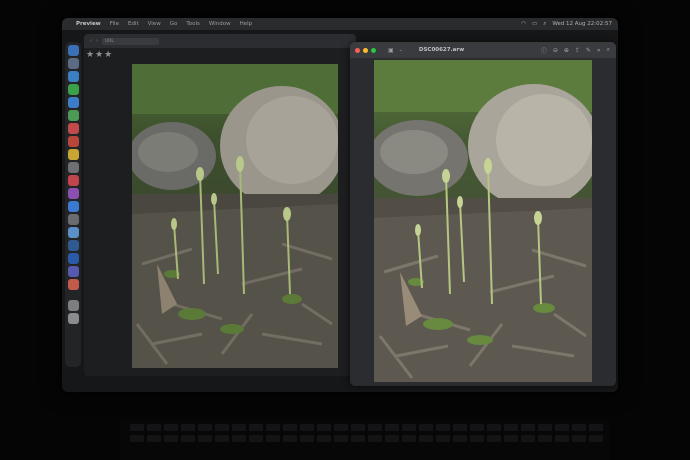 The width and height of the screenshot is (690, 460). Describe the element at coordinates (73, 219) in the screenshot. I see `dock-icon-settings` at that location.